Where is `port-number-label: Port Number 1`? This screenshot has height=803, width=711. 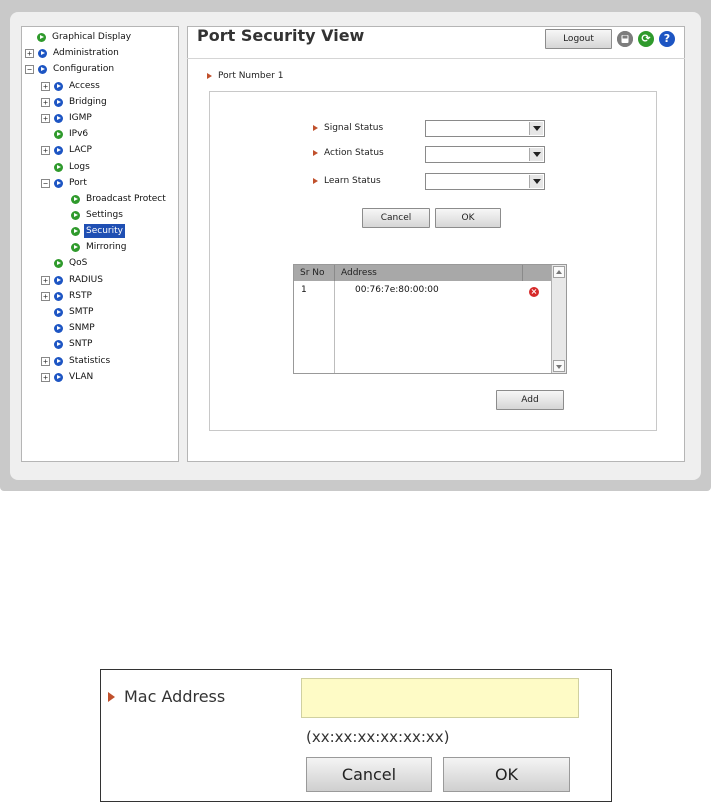 port-number-label: Port Number 1 is located at coordinates (245, 76).